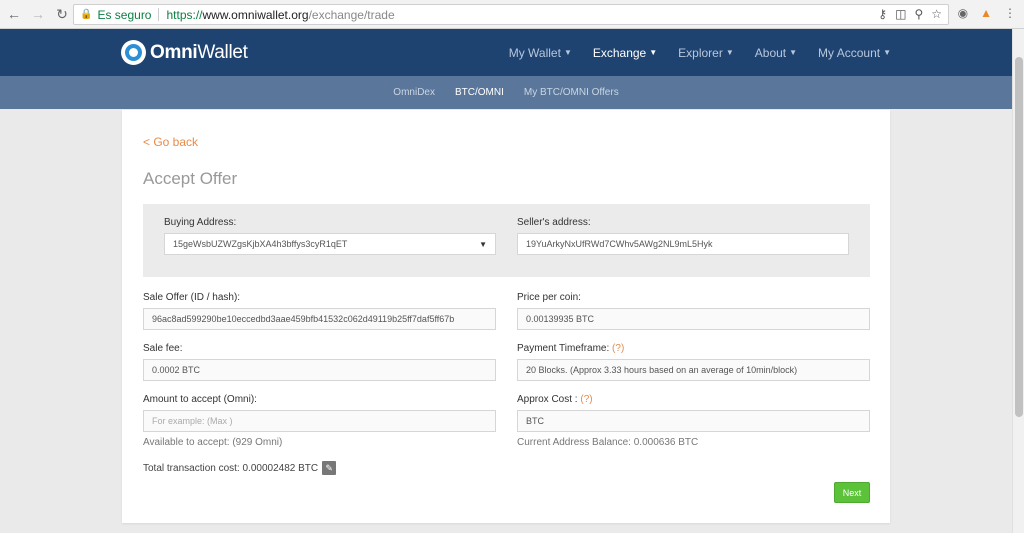 Image resolution: width=1024 pixels, height=533 pixels. Describe the element at coordinates (133, 52) in the screenshot. I see `omni-logo-icon` at that location.